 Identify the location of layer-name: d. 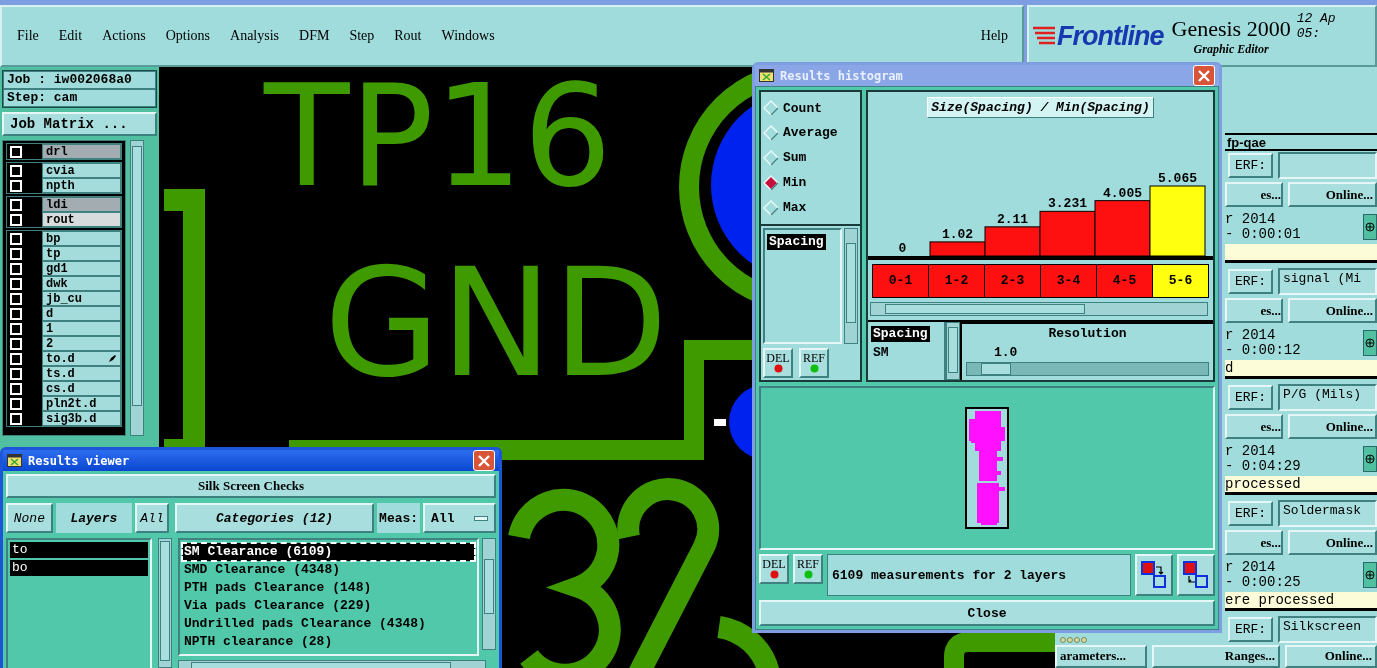
(81, 313).